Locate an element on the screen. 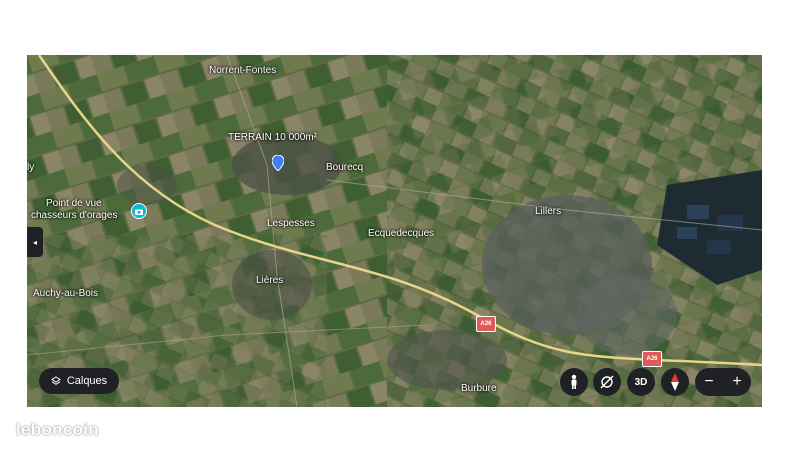 The width and height of the screenshot is (800, 450). layers-icon is located at coordinates (55, 381).